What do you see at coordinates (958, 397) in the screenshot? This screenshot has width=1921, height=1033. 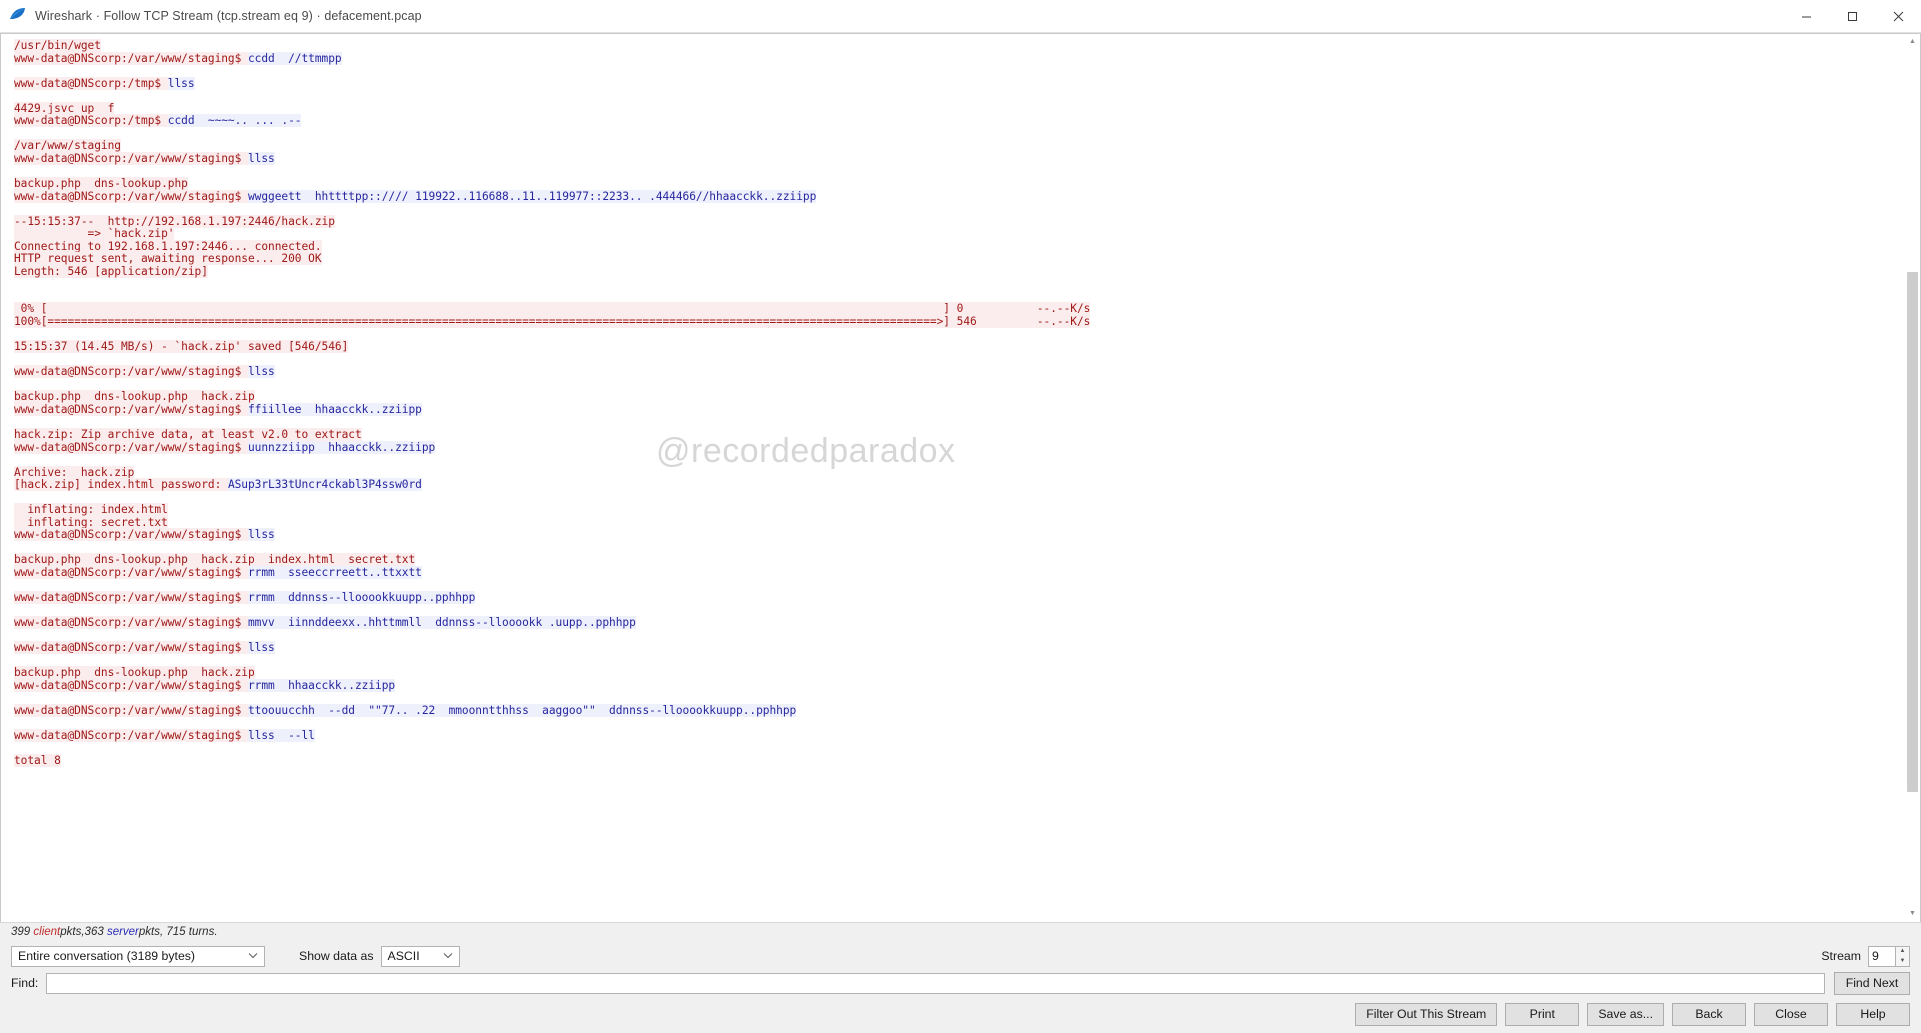 I see `stream-line: backup.php dns-lookup.php hack.zip` at bounding box center [958, 397].